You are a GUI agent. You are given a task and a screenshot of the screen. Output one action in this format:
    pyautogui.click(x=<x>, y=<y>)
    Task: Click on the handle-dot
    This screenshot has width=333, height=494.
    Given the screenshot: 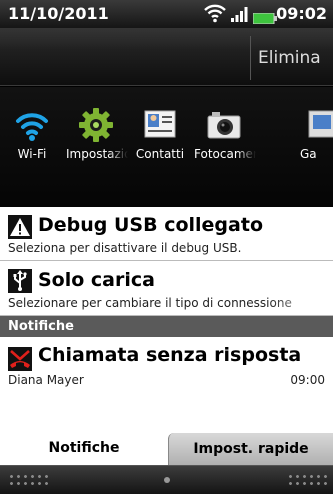 What is the action you would take?
    pyautogui.click(x=167, y=480)
    